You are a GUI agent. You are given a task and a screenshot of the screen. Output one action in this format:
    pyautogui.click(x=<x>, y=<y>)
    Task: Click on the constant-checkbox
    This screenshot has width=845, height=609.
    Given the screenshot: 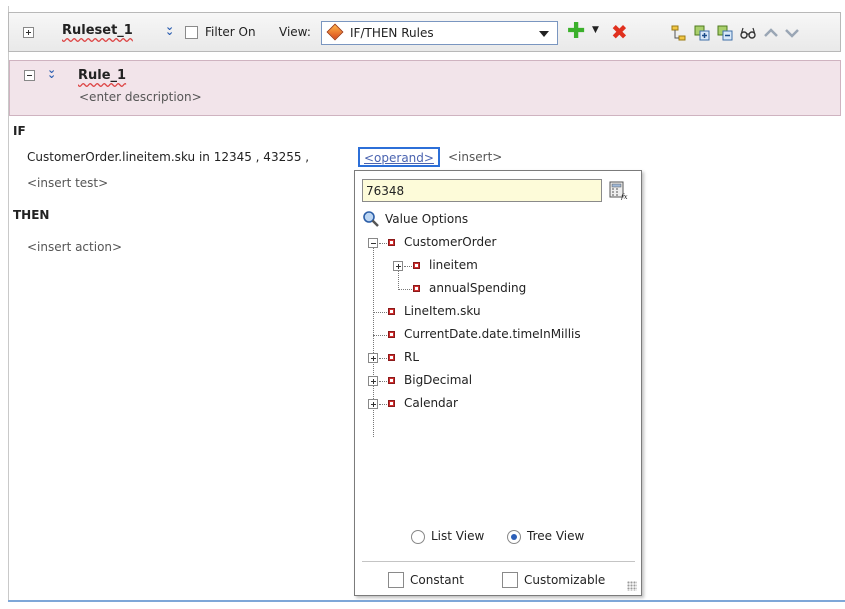 What is the action you would take?
    pyautogui.click(x=396, y=580)
    